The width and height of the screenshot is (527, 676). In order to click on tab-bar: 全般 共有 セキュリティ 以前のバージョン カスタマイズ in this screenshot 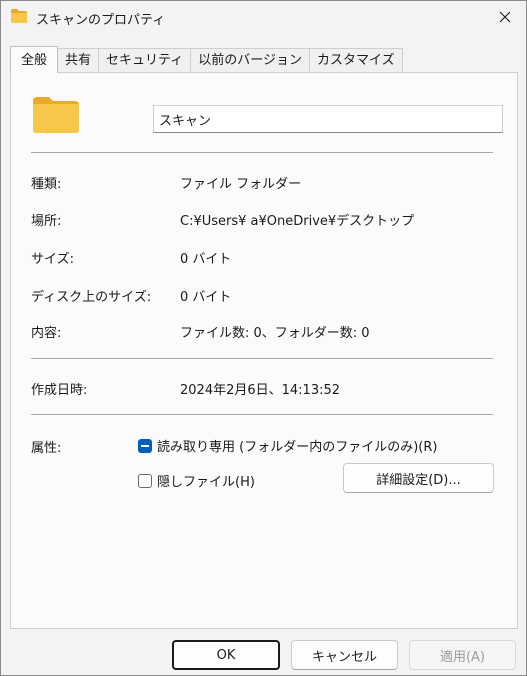, I will do `click(206, 59)`.